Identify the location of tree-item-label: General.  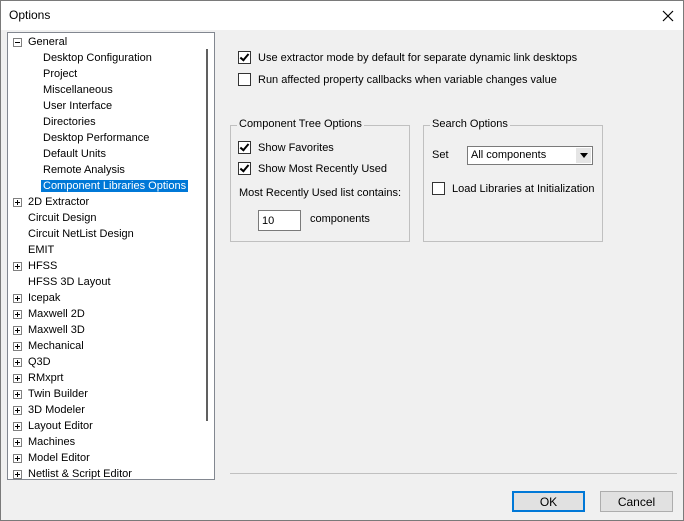
(48, 42).